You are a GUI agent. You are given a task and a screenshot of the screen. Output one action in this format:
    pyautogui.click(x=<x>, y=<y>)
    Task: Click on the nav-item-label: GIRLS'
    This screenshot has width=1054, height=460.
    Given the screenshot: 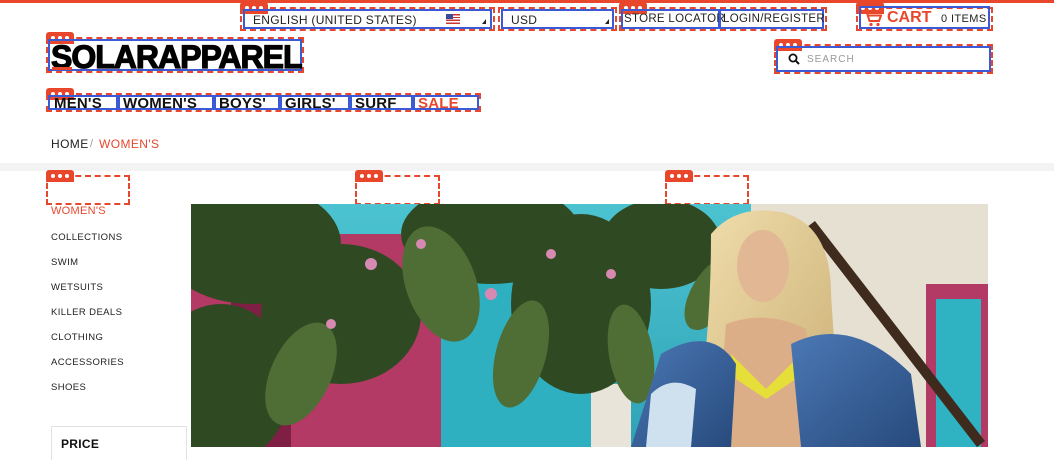 What is the action you would take?
    pyautogui.click(x=310, y=103)
    